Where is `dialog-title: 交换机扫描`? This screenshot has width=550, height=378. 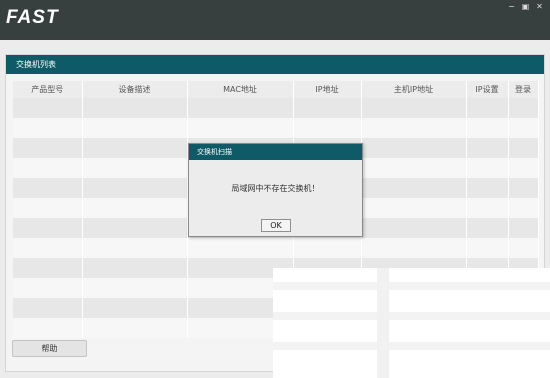
dialog-title: 交换机扫描 is located at coordinates (275, 152).